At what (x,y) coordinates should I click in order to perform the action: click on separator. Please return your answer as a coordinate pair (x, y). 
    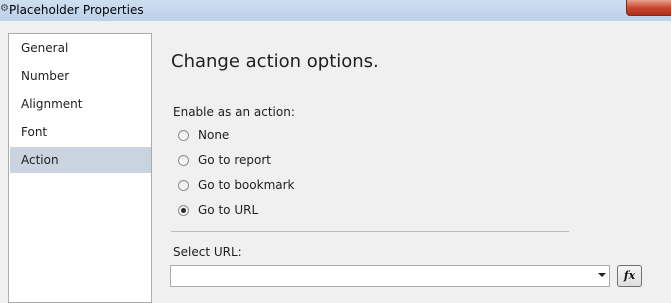
    Looking at the image, I should click on (370, 231).